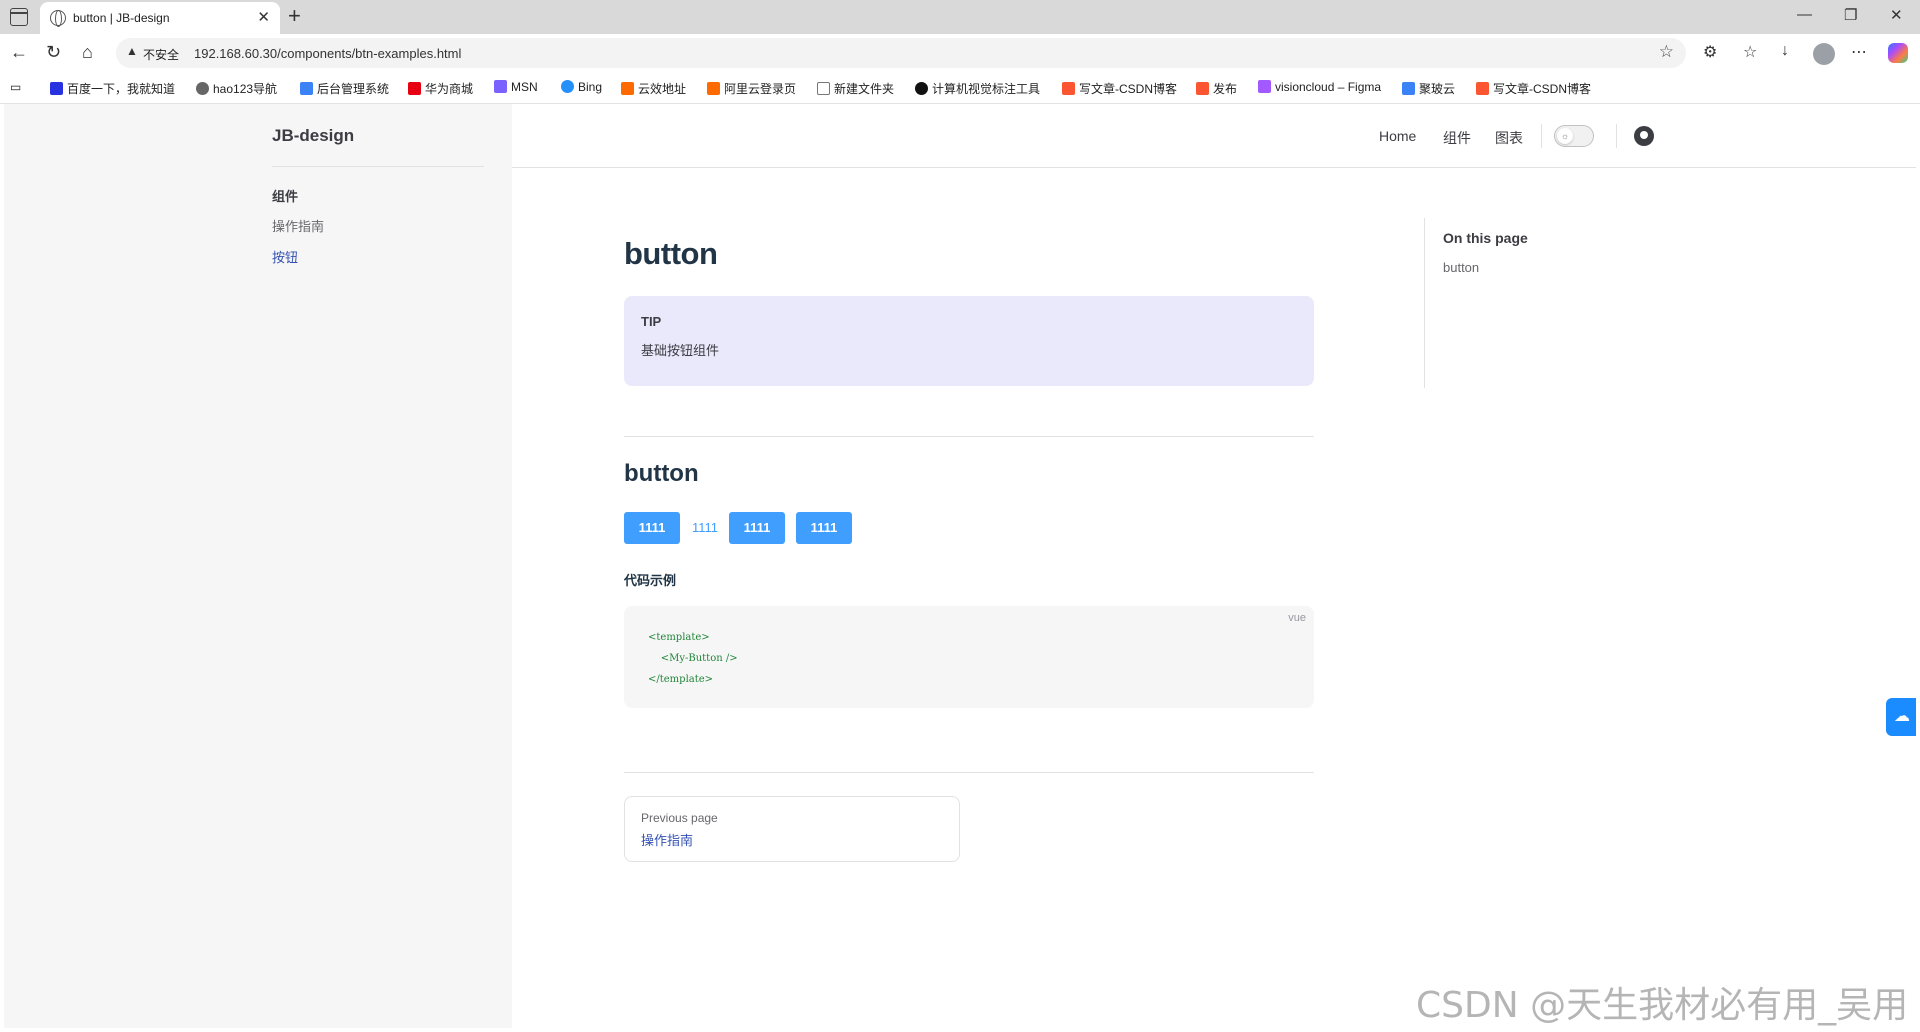 This screenshot has height=1032, width=1920. I want to click on bookmark-item: MSN, so click(516, 87).